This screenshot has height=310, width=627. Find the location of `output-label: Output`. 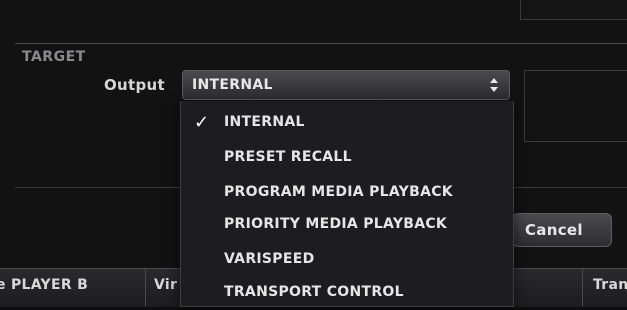

output-label: Output is located at coordinates (134, 85).